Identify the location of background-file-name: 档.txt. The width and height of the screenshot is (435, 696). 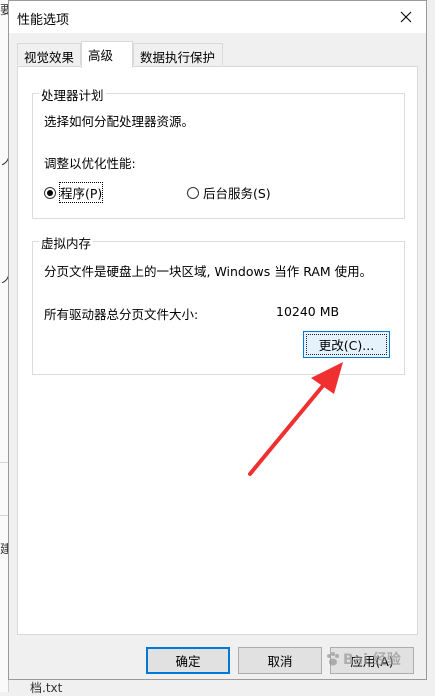
(46, 688).